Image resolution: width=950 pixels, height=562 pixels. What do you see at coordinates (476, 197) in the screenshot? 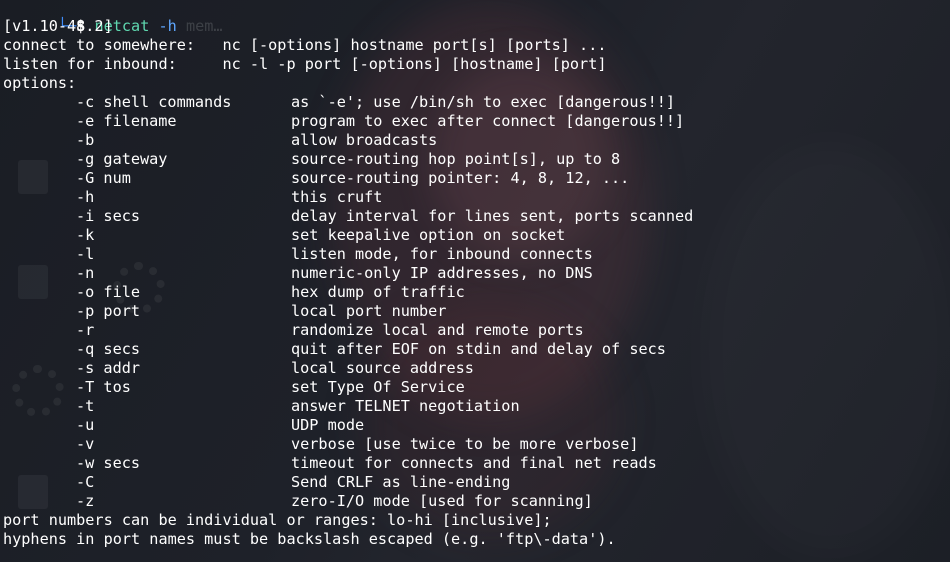
I see `option-row: -h this cruft` at bounding box center [476, 197].